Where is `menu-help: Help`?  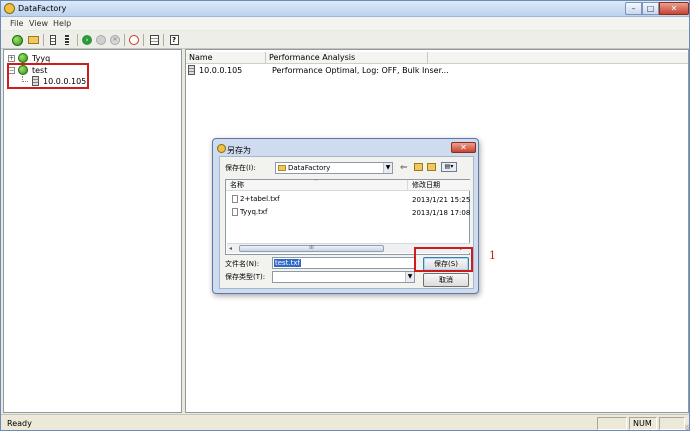
menu-help: Help is located at coordinates (62, 23).